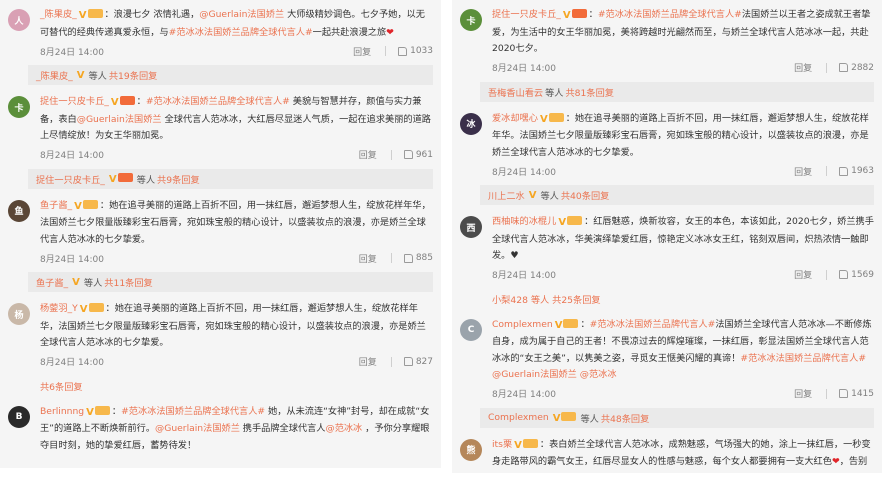  I want to click on avatar: 熊, so click(471, 449).